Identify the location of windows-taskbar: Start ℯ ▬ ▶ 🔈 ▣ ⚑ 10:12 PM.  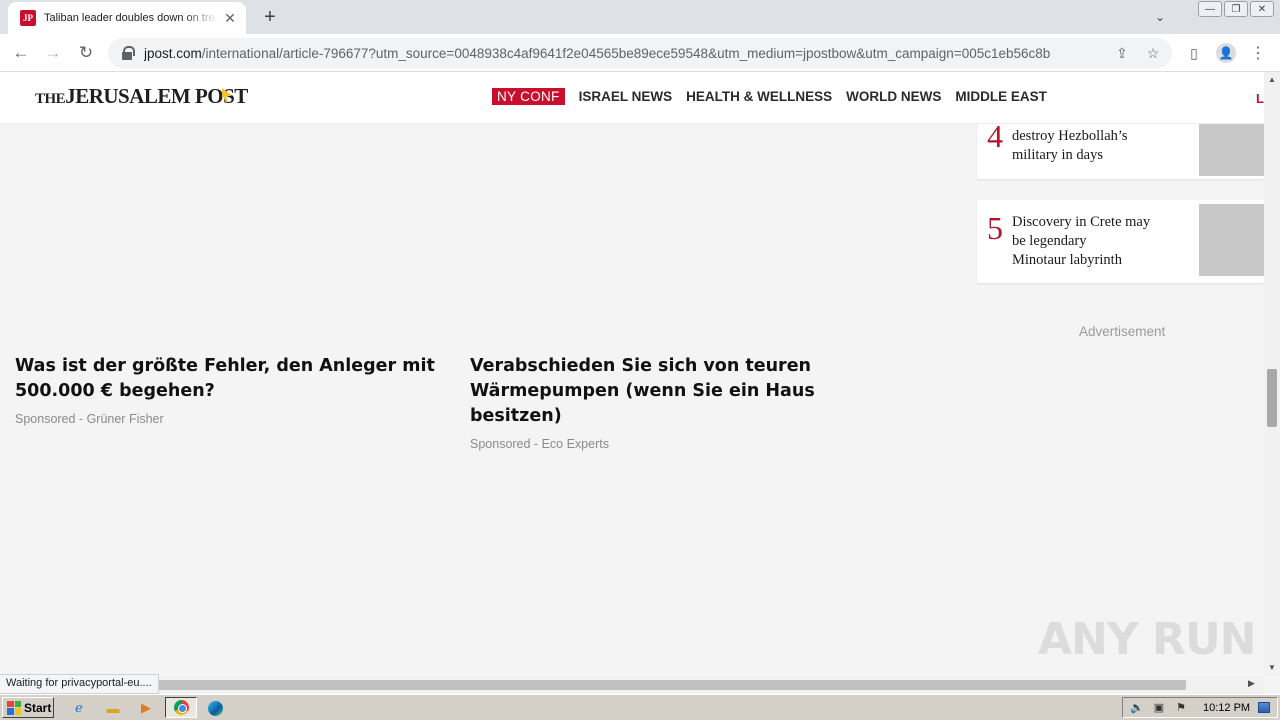
(640, 707).